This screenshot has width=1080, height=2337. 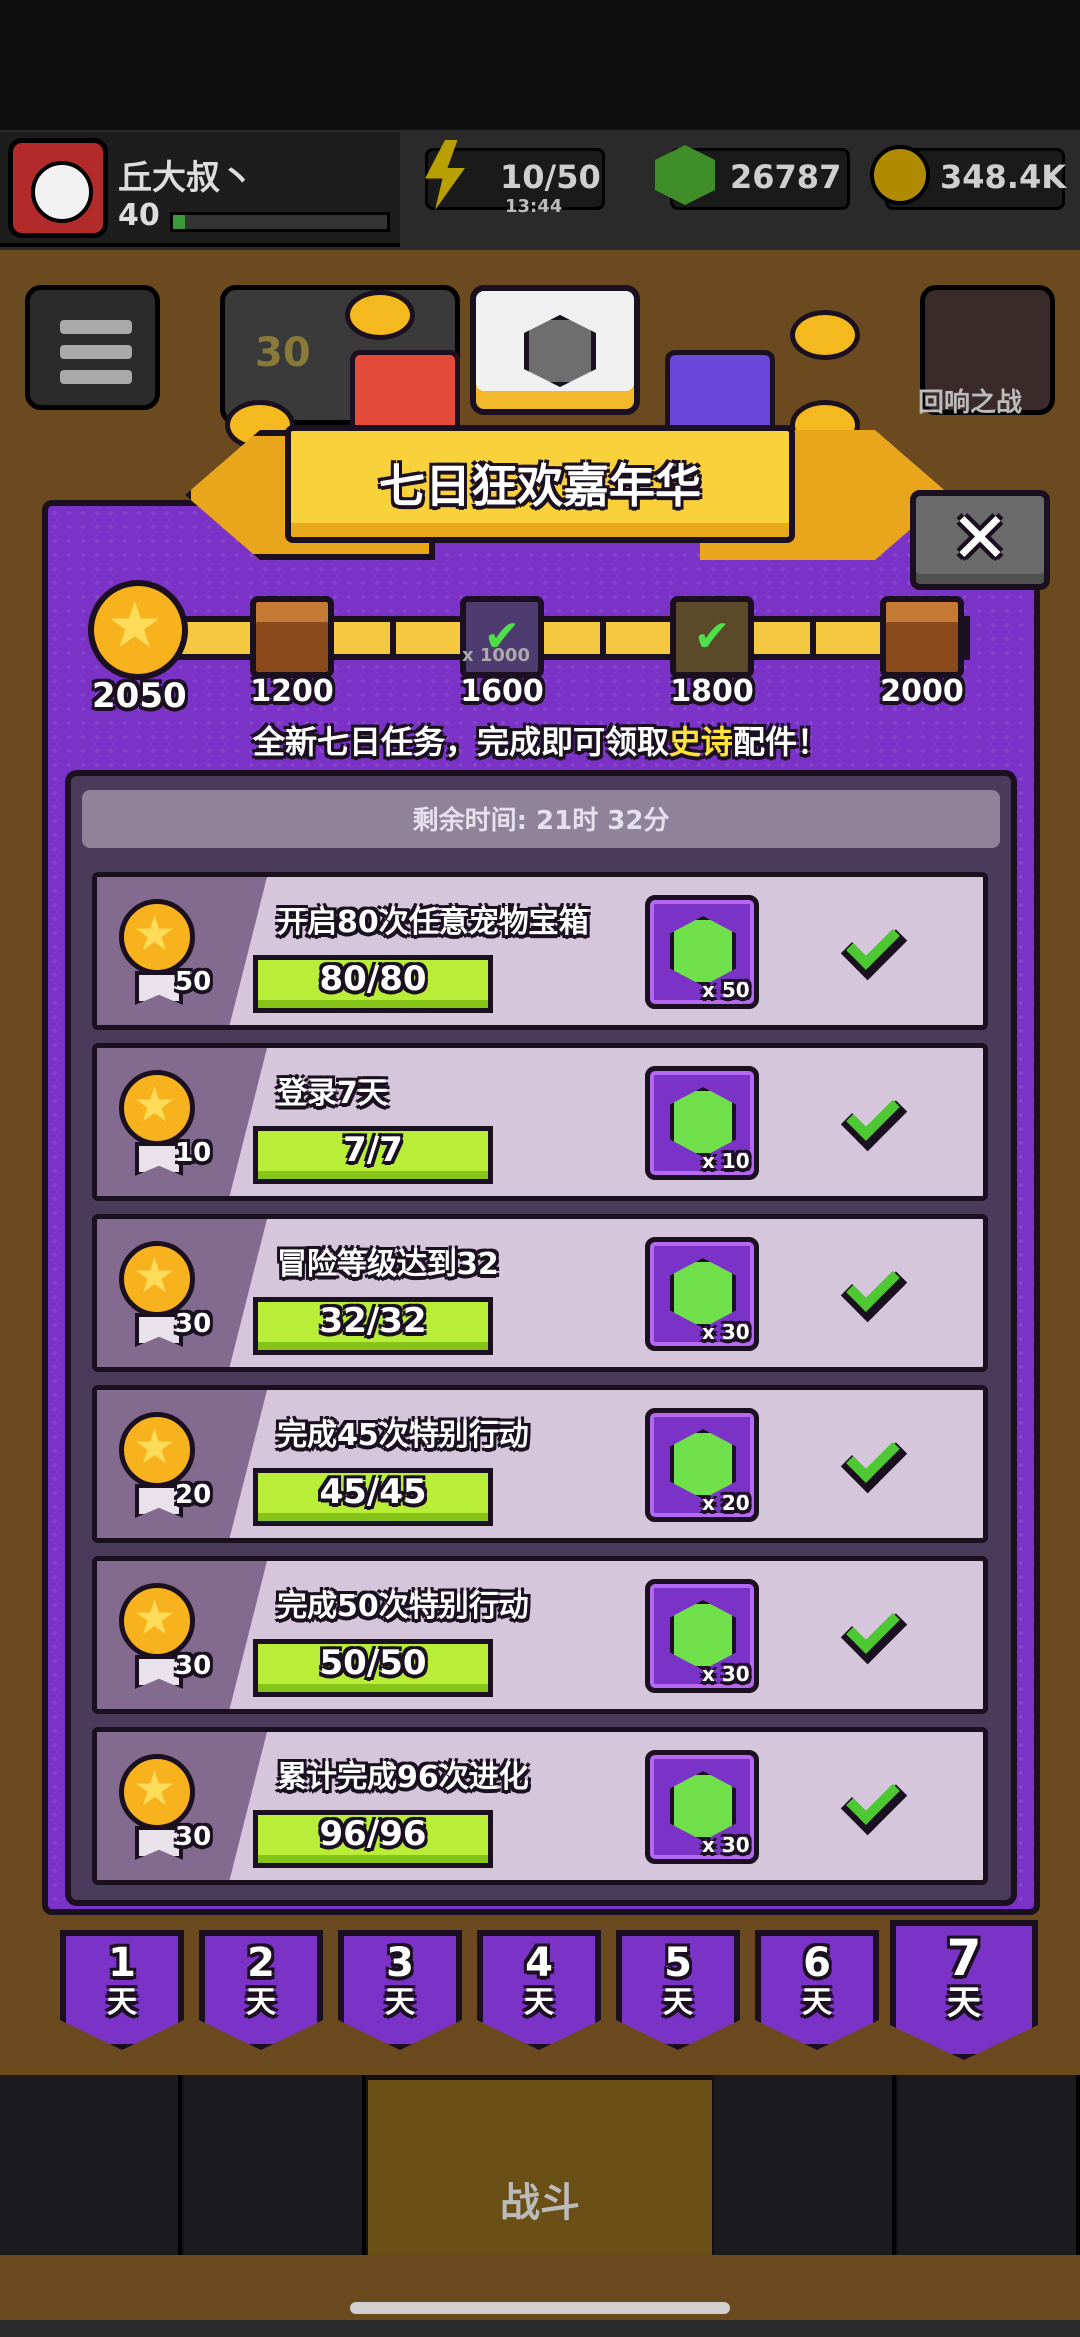 I want to click on event-subtitle: 全新七日任务，完成即可领取史诗配件！, so click(x=541, y=740).